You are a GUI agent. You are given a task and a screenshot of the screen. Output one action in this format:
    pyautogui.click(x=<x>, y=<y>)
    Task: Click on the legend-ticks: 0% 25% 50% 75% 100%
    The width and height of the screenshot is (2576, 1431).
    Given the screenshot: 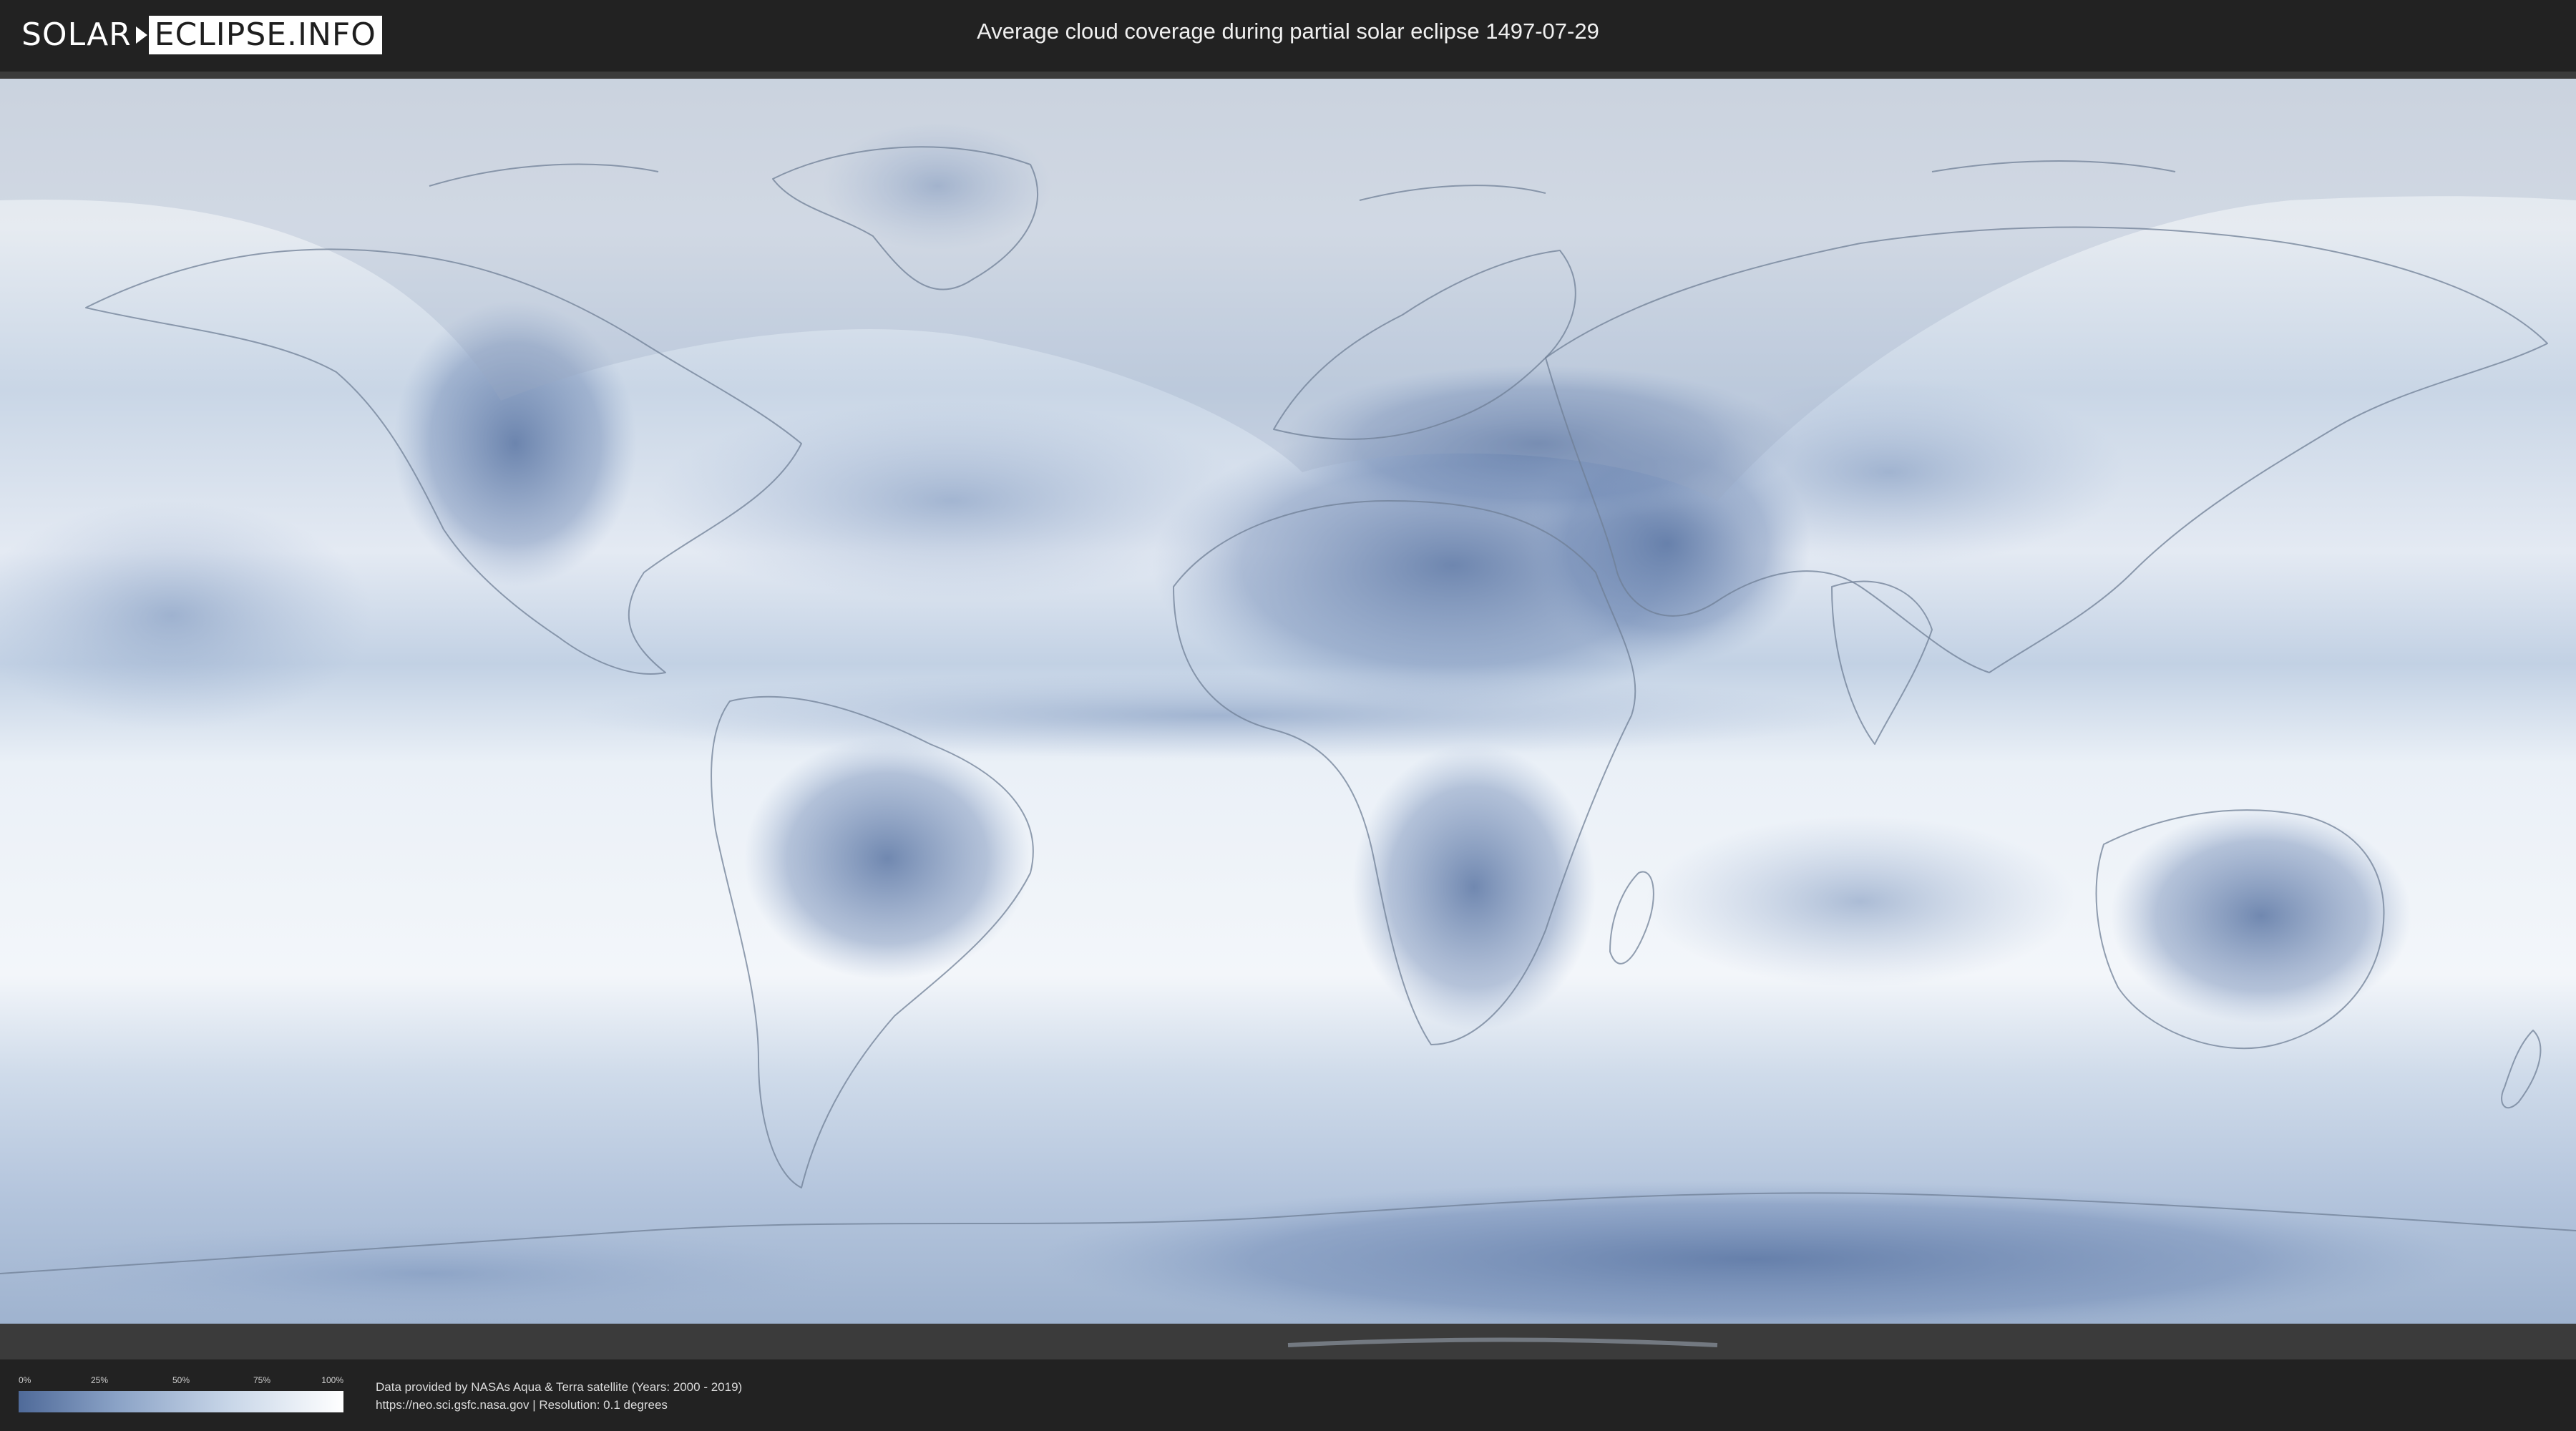 What is the action you would take?
    pyautogui.click(x=181, y=1383)
    